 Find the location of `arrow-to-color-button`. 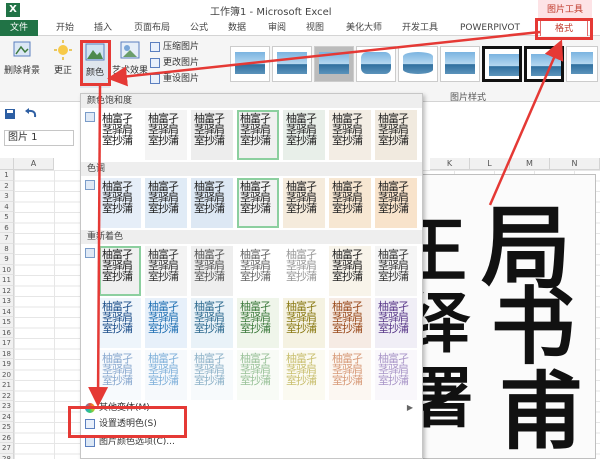

arrow-to-color-button is located at coordinates (324, 58).